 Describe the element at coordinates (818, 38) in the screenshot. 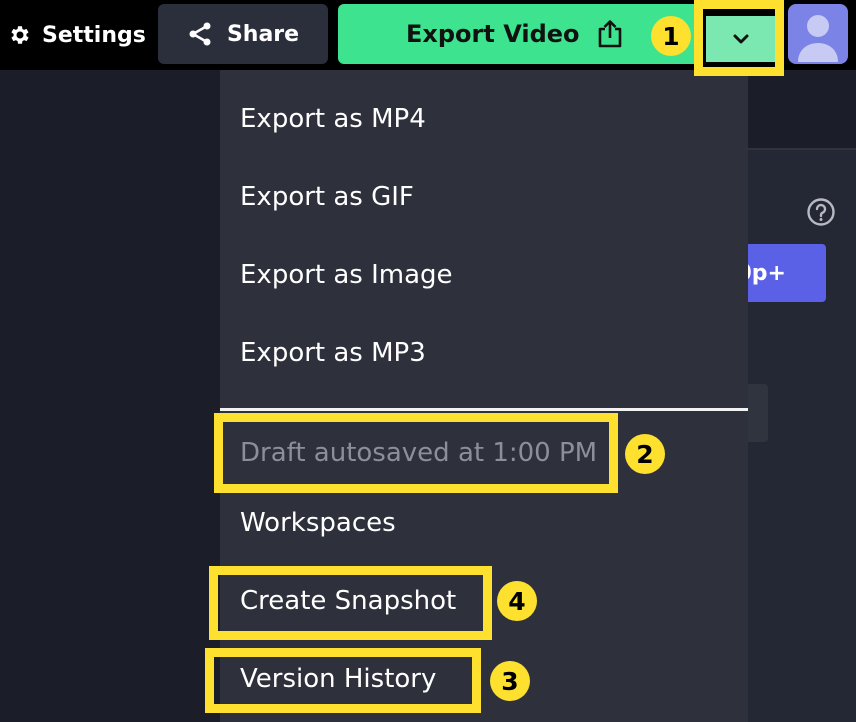

I see `user-icon` at that location.